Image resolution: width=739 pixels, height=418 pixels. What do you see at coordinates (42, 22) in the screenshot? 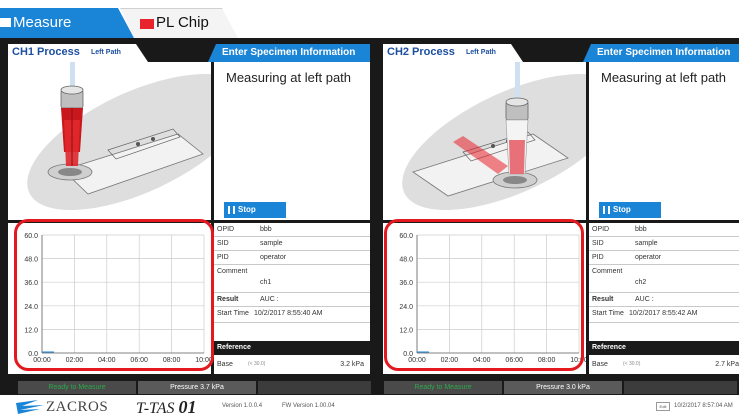
I see `tab-measure-label: Measure` at bounding box center [42, 22].